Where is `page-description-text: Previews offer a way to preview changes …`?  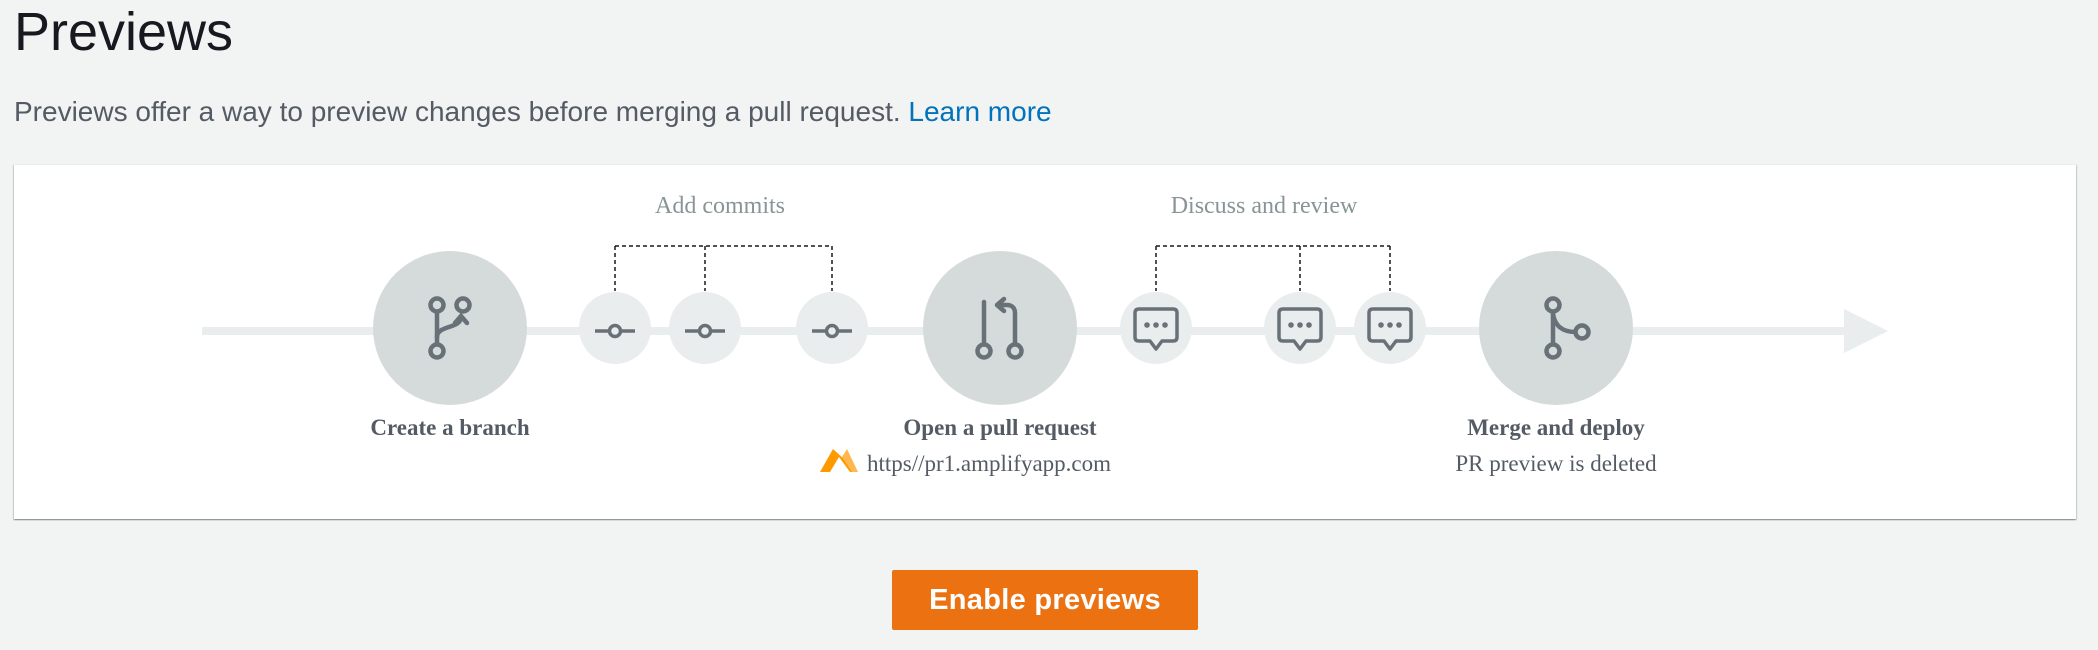
page-description-text: Previews offer a way to preview changes … is located at coordinates (457, 111).